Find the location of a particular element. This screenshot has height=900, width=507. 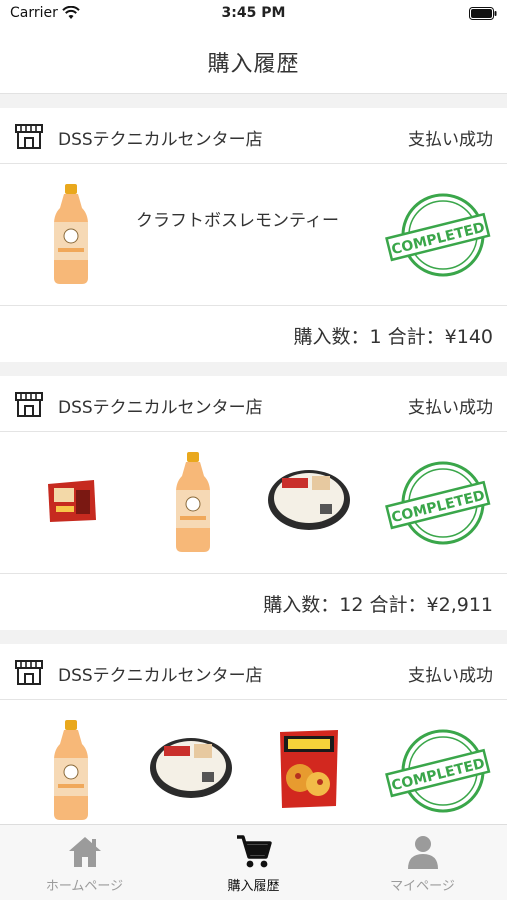

tab-my-page: マイページ is located at coordinates (422, 862).